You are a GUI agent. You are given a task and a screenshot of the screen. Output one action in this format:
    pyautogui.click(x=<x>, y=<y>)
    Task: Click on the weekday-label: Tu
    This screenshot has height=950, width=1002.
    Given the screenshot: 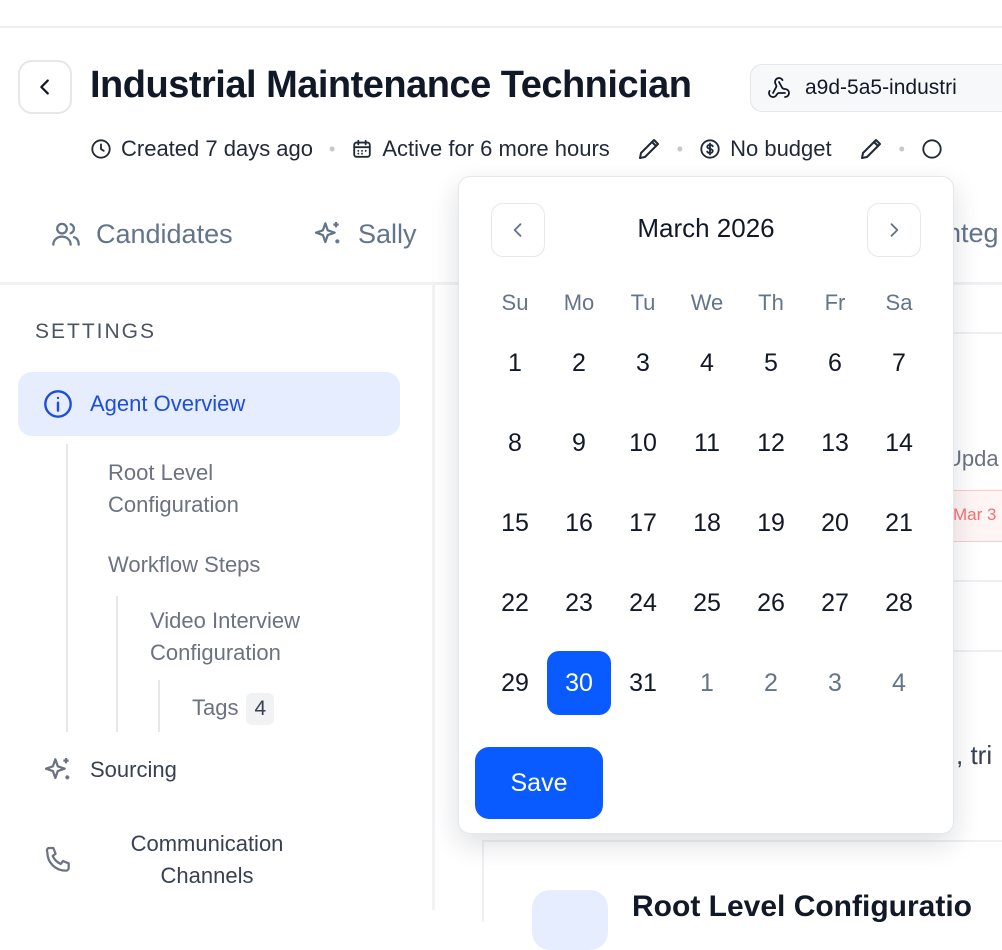 What is the action you would take?
    pyautogui.click(x=643, y=302)
    